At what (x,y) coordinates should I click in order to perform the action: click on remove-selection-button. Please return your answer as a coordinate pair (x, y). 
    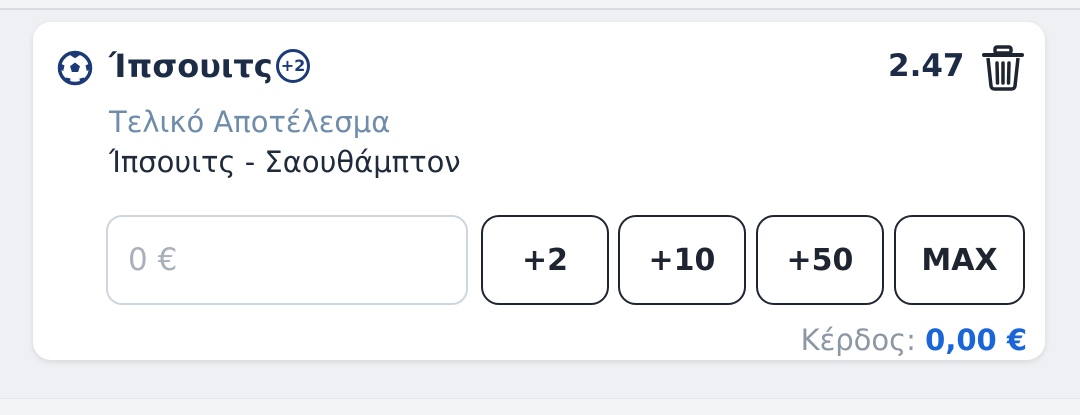
    Looking at the image, I should click on (1003, 68).